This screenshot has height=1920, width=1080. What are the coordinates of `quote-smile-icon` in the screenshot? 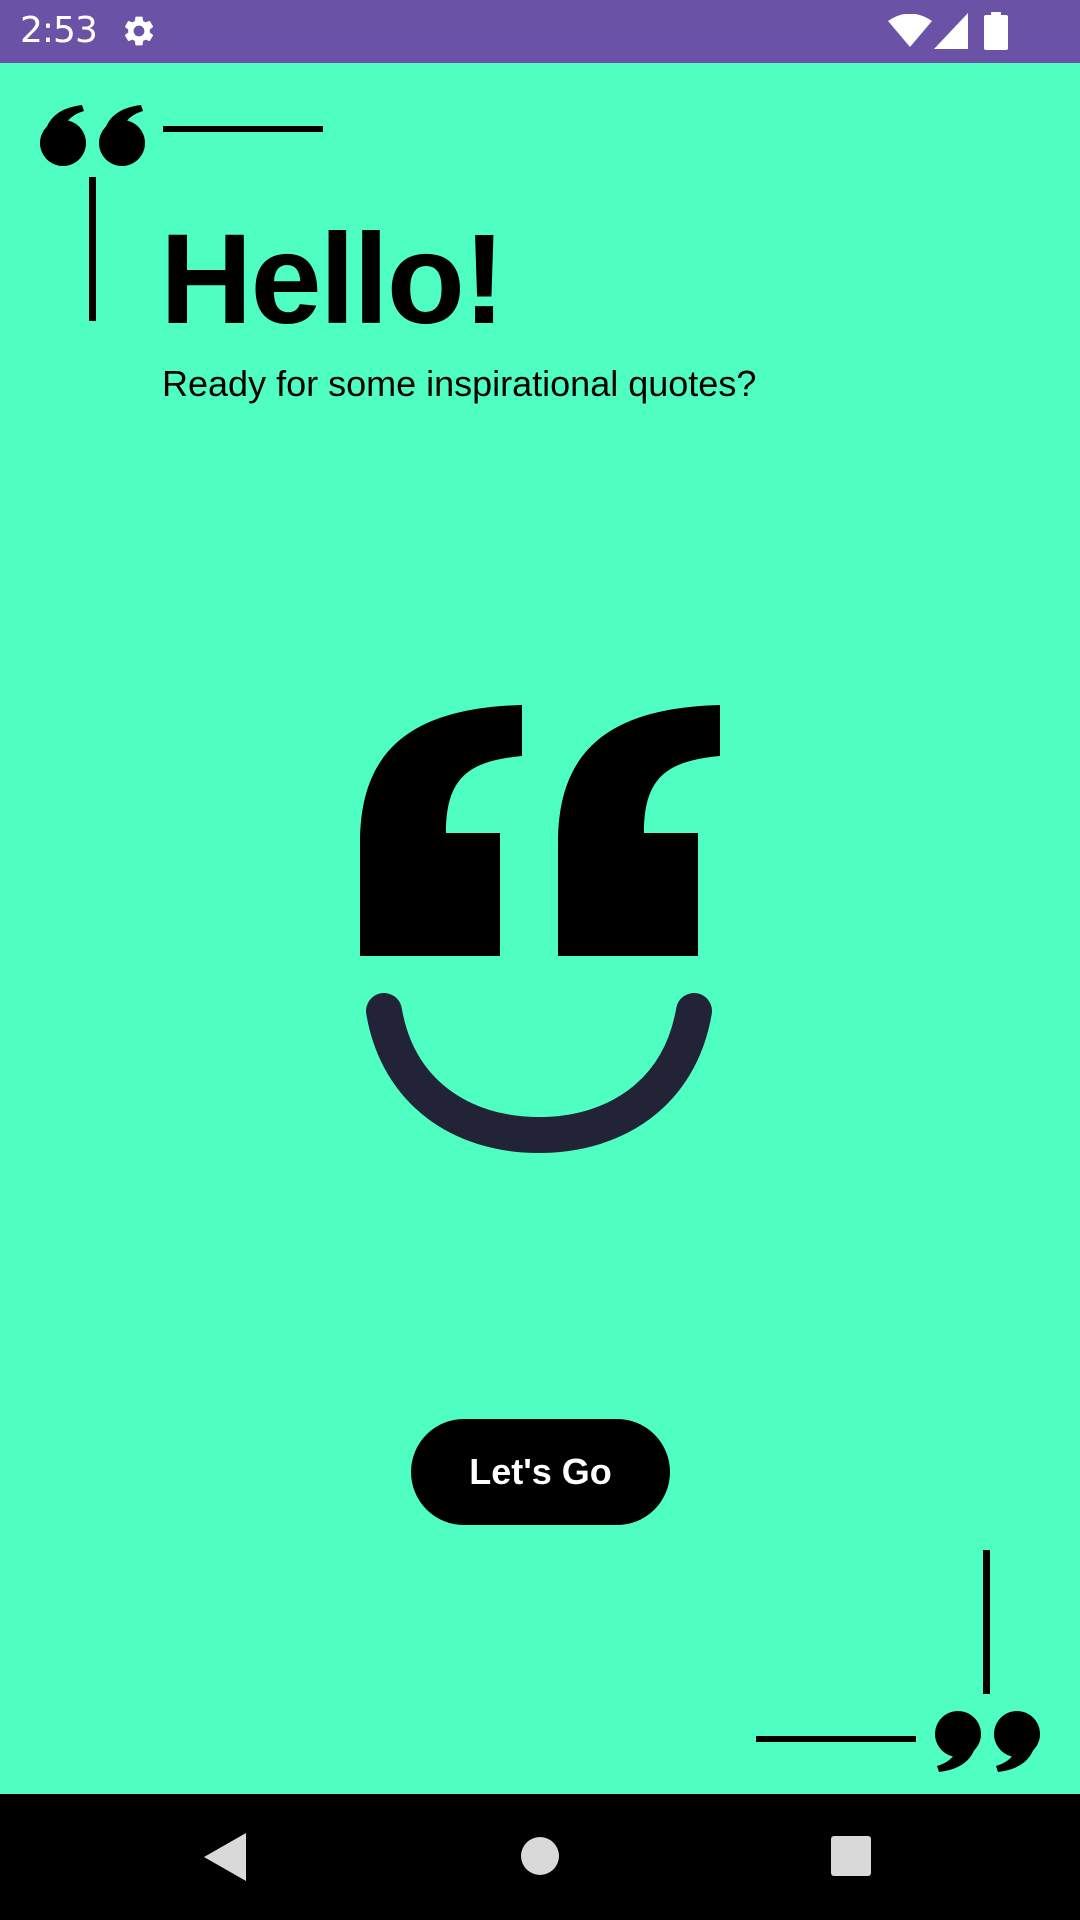 It's located at (540, 929).